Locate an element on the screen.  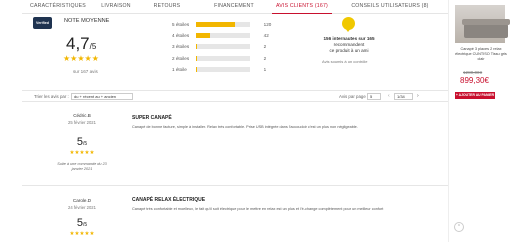
distribution-row-1: 1 étoile 1 is located at coordinates (222, 69).